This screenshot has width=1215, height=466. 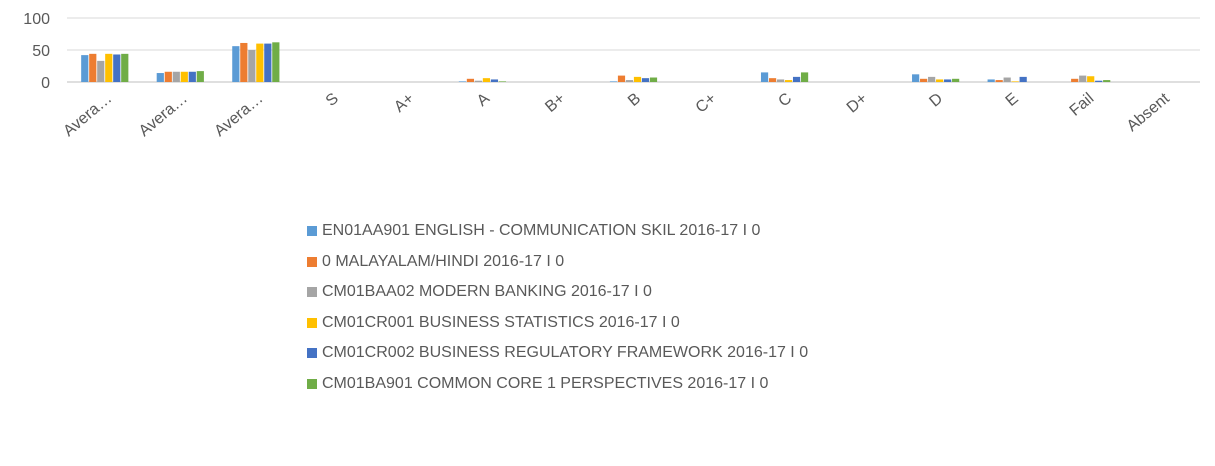 I want to click on legend-label: CM01BAA02 MODERN BANKING 2016-17 I 0, so click(x=487, y=292).